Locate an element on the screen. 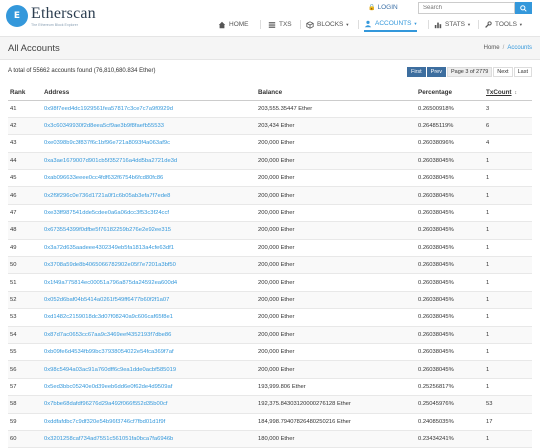  rank-cell: 57 is located at coordinates (25, 387).